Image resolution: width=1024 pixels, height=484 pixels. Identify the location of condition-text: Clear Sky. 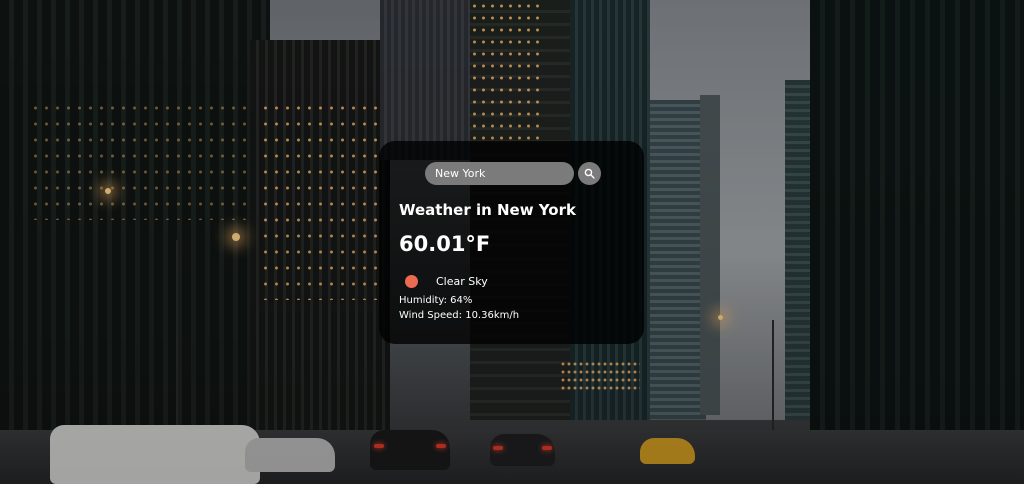
(462, 281).